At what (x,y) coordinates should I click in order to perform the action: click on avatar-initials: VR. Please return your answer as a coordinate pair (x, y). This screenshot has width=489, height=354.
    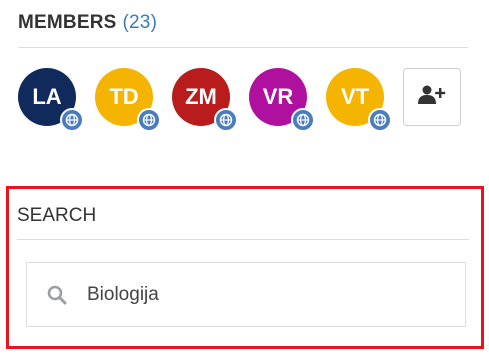
    Looking at the image, I should click on (278, 96).